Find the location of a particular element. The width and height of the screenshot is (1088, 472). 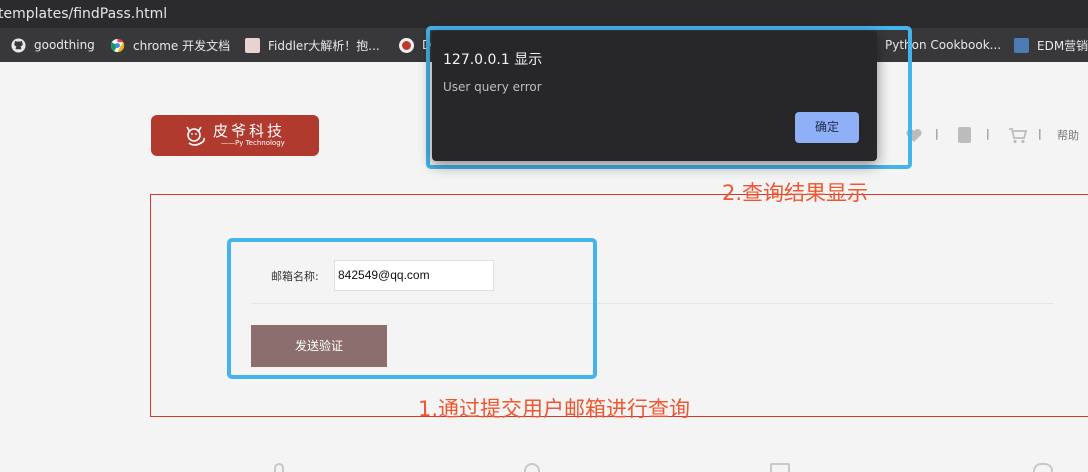

cart-icon is located at coordinates (1018, 135).